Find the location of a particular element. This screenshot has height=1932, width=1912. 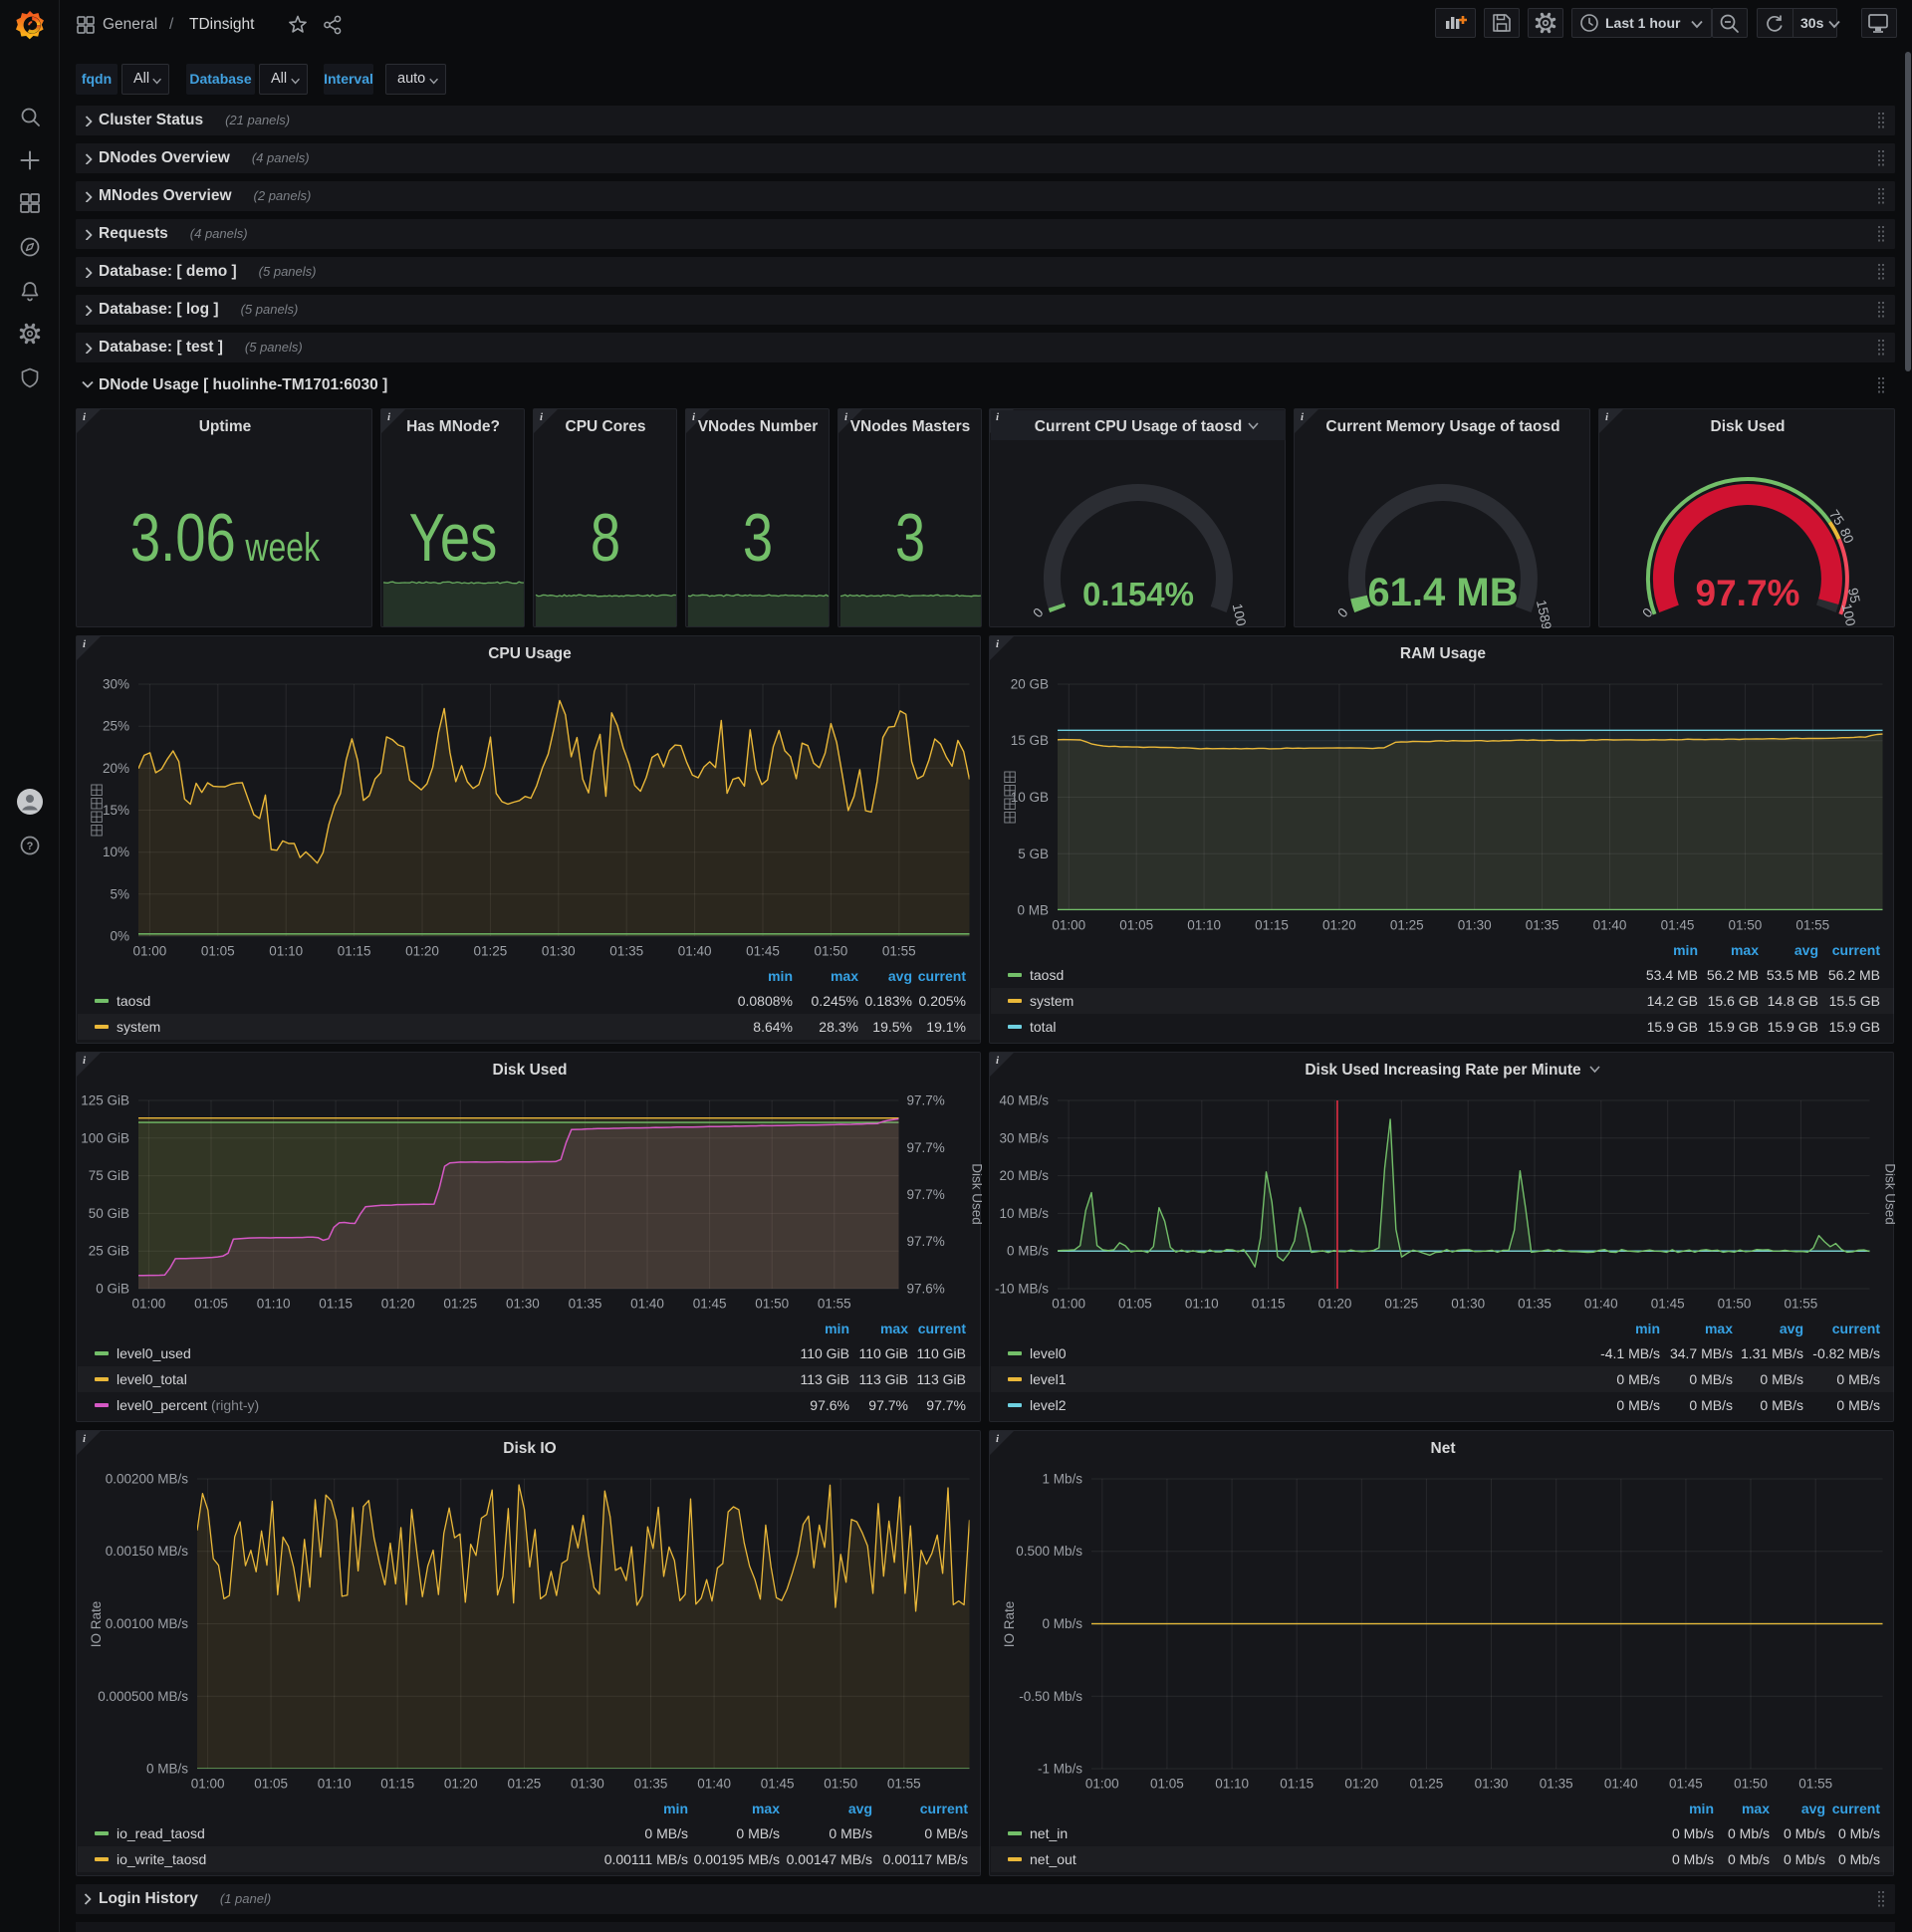

svg-text: 0.00100 MB/s is located at coordinates (147, 1624).